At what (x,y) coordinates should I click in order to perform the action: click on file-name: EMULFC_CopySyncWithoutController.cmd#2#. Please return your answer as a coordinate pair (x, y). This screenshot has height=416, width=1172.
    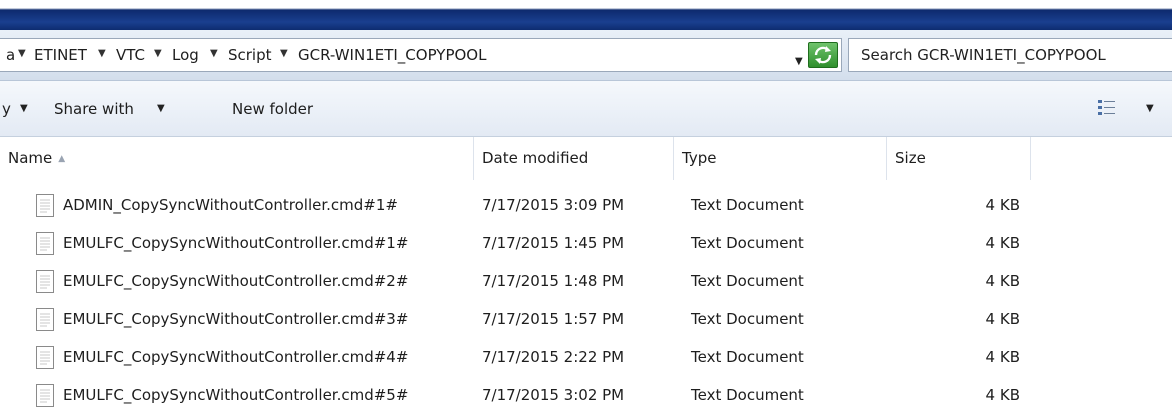
    Looking at the image, I should click on (236, 281).